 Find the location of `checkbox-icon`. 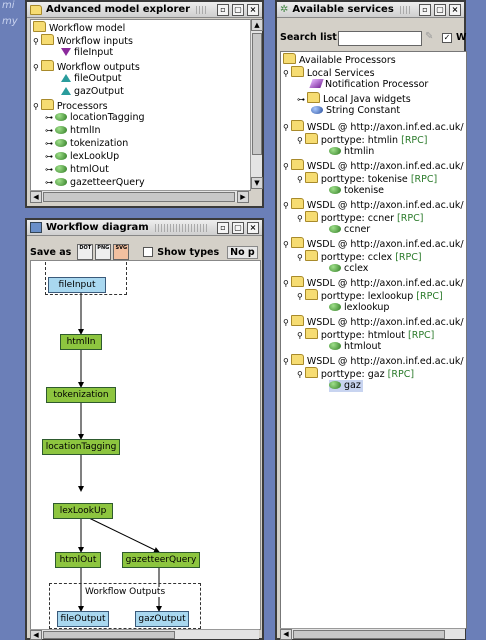

checkbox-icon is located at coordinates (148, 252).